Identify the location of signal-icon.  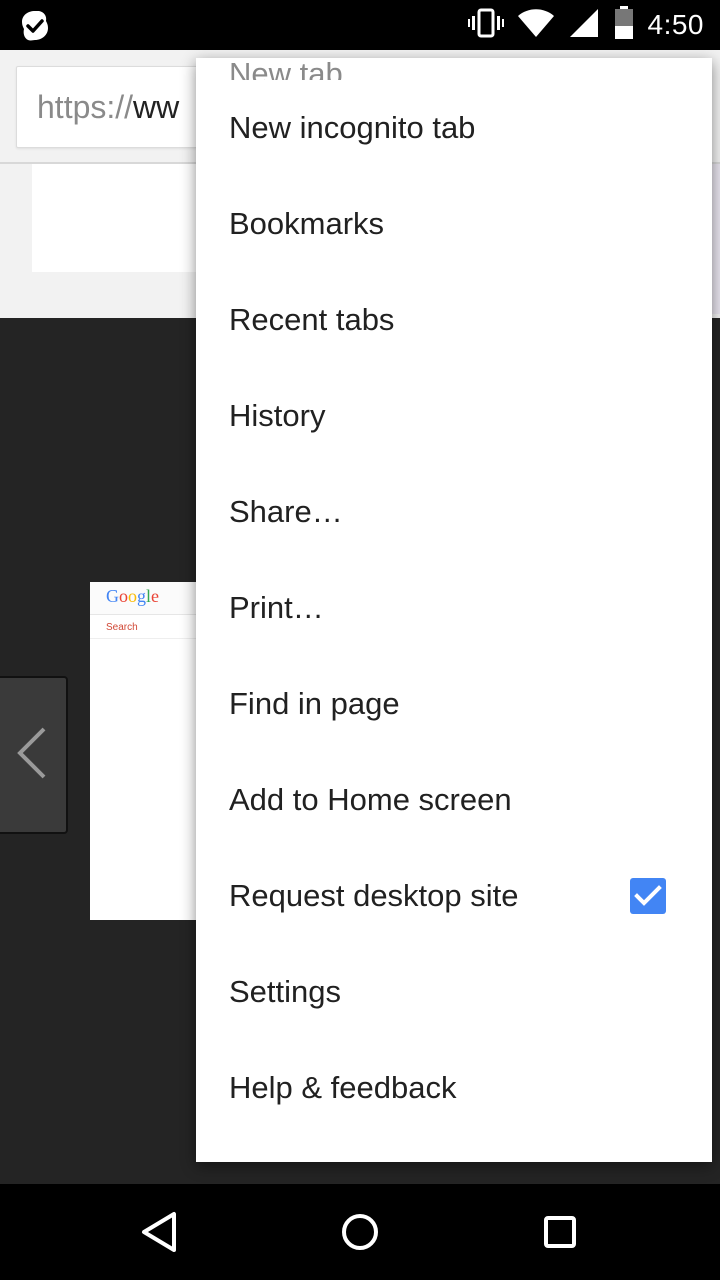
(584, 25).